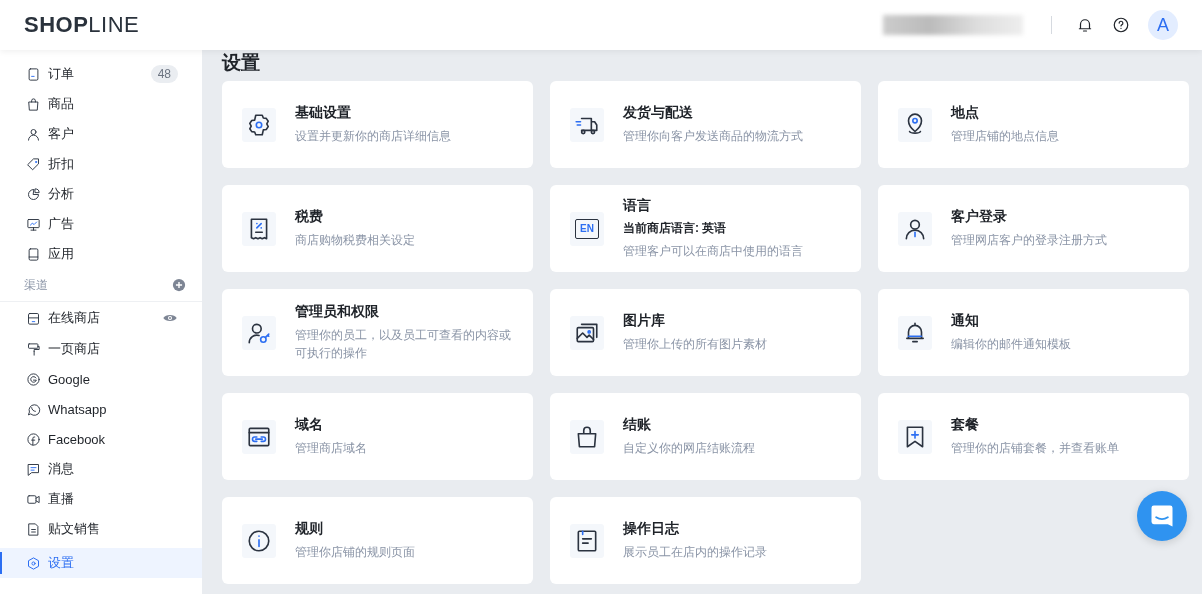  Describe the element at coordinates (33, 469) in the screenshot. I see `message-icon` at that location.